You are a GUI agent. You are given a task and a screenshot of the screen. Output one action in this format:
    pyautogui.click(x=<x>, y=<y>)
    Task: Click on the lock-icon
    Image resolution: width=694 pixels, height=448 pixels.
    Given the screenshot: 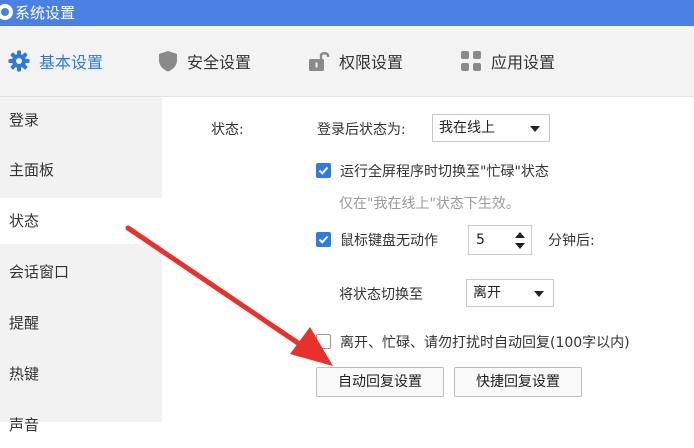 What is the action you would take?
    pyautogui.click(x=319, y=61)
    